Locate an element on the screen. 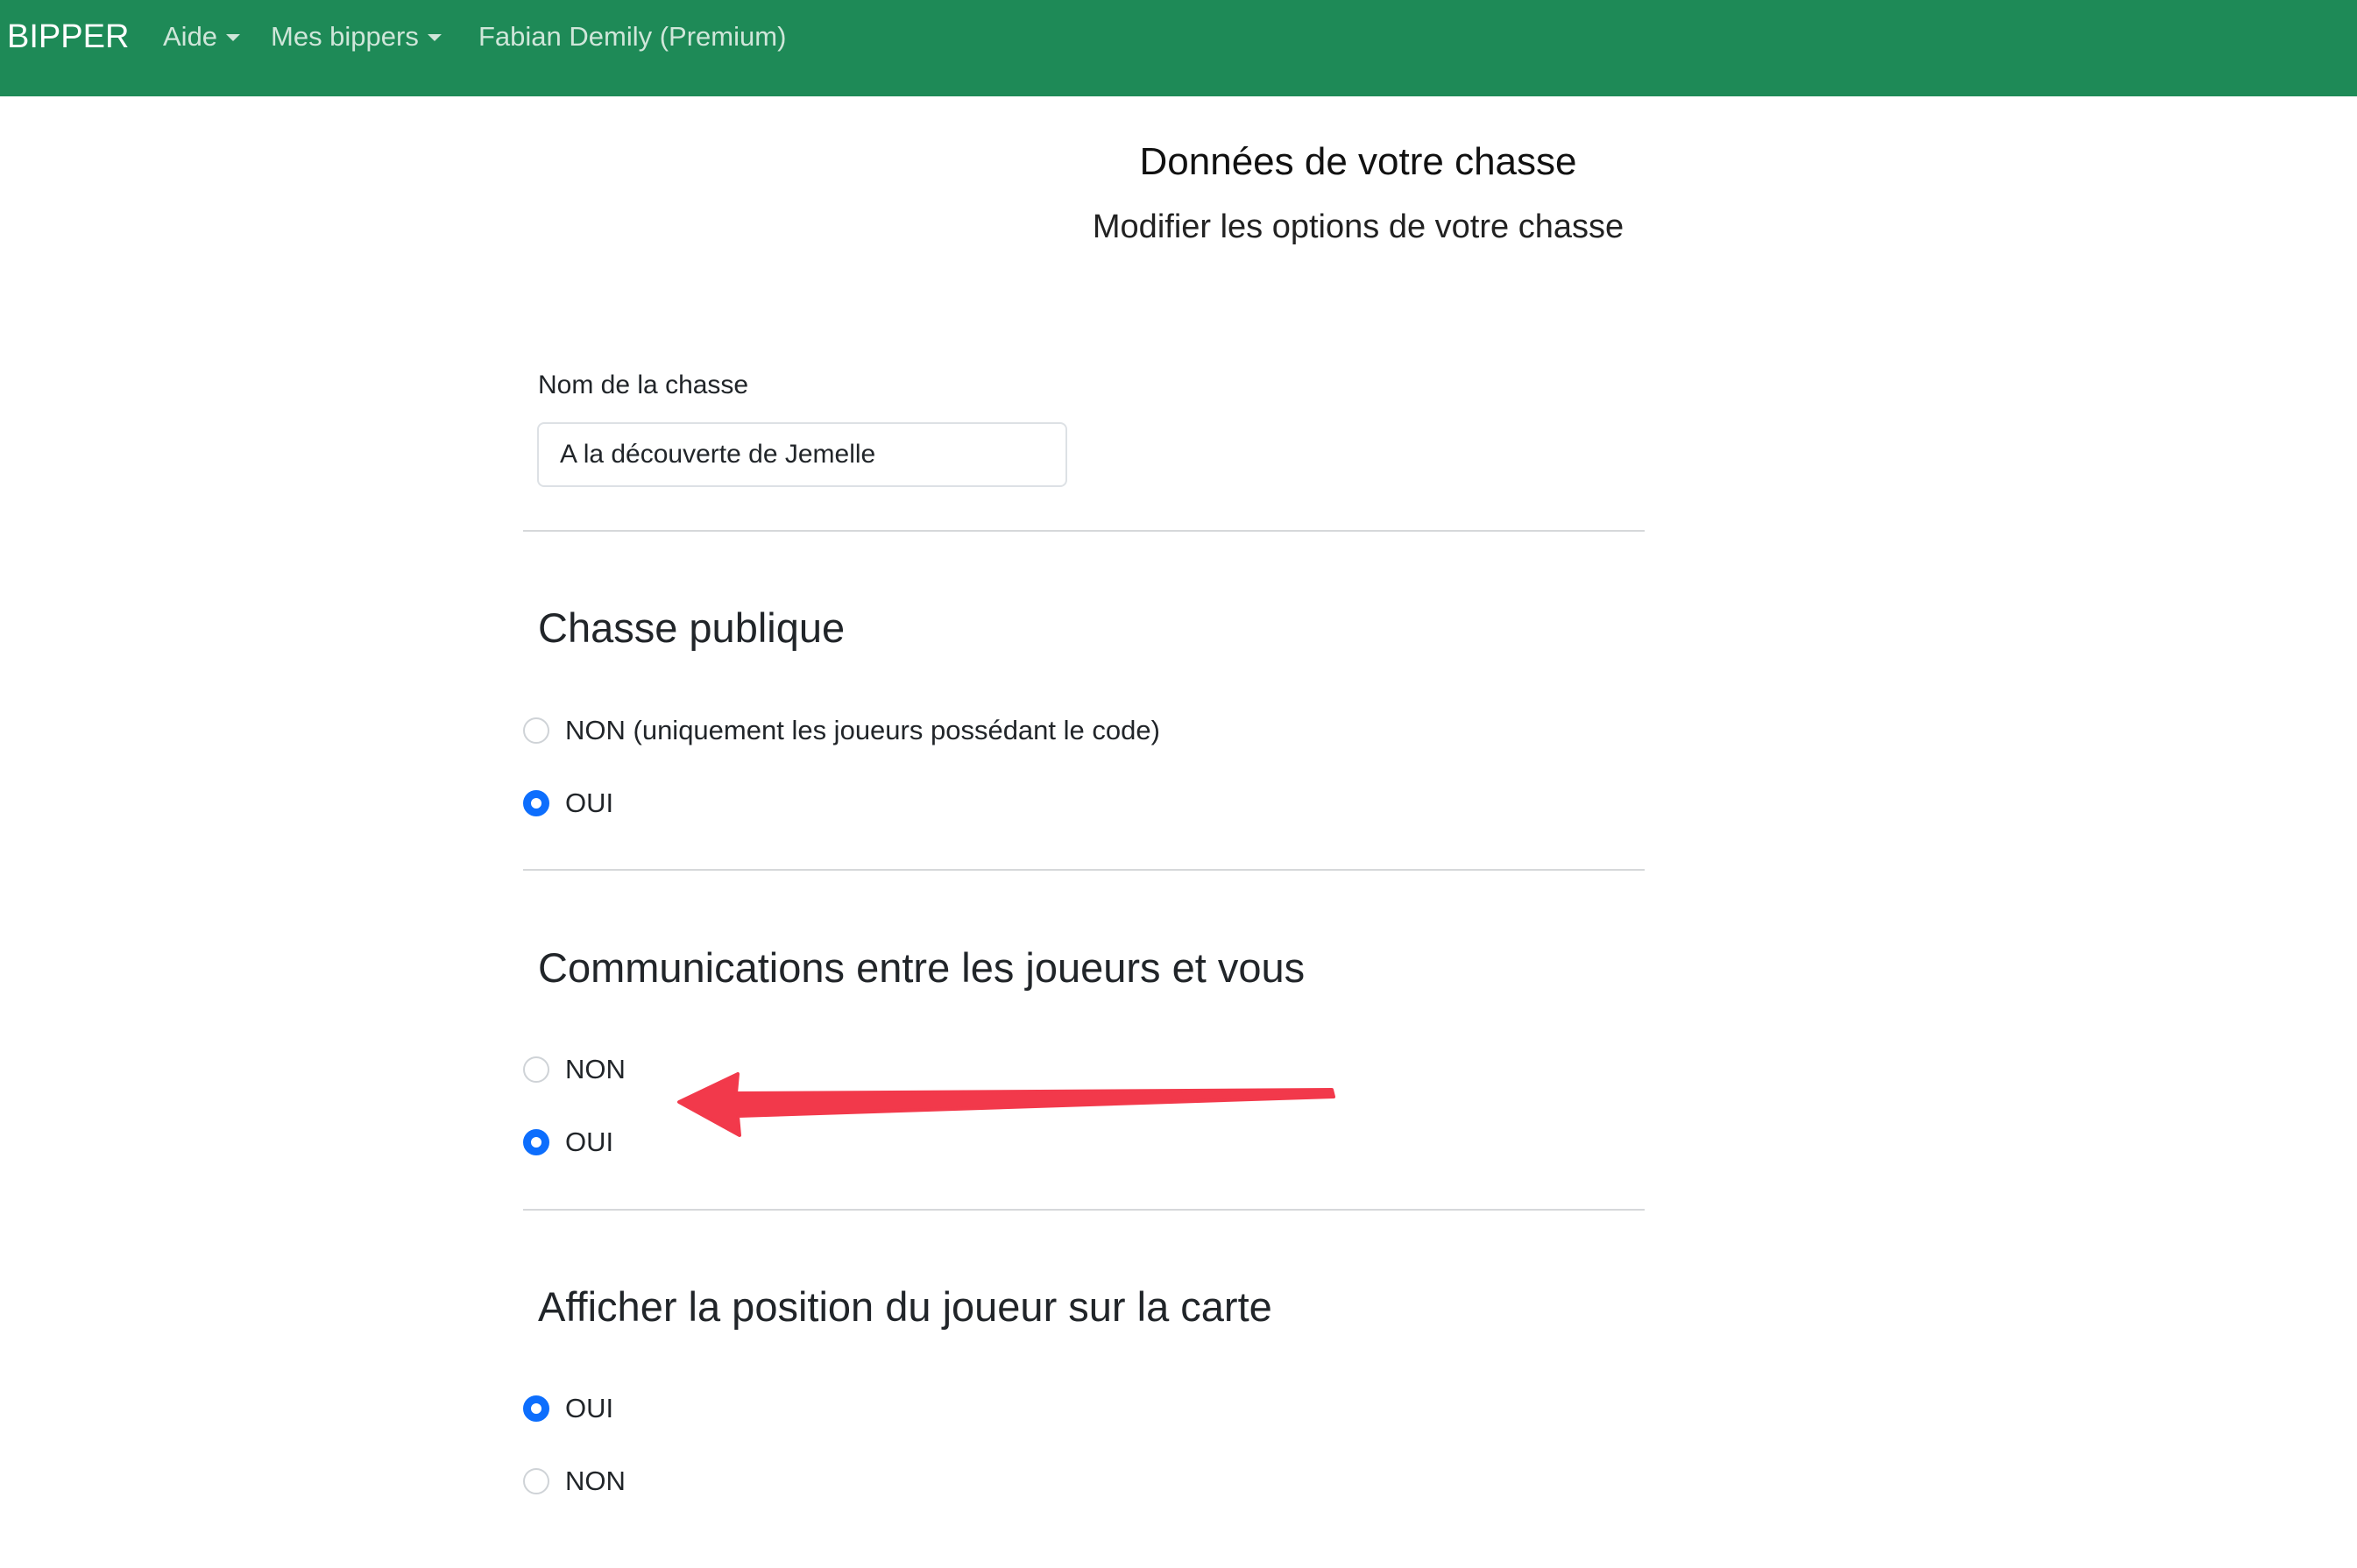 This screenshot has width=2357, height=1568. radio-communications-non: NON is located at coordinates (574, 1069).